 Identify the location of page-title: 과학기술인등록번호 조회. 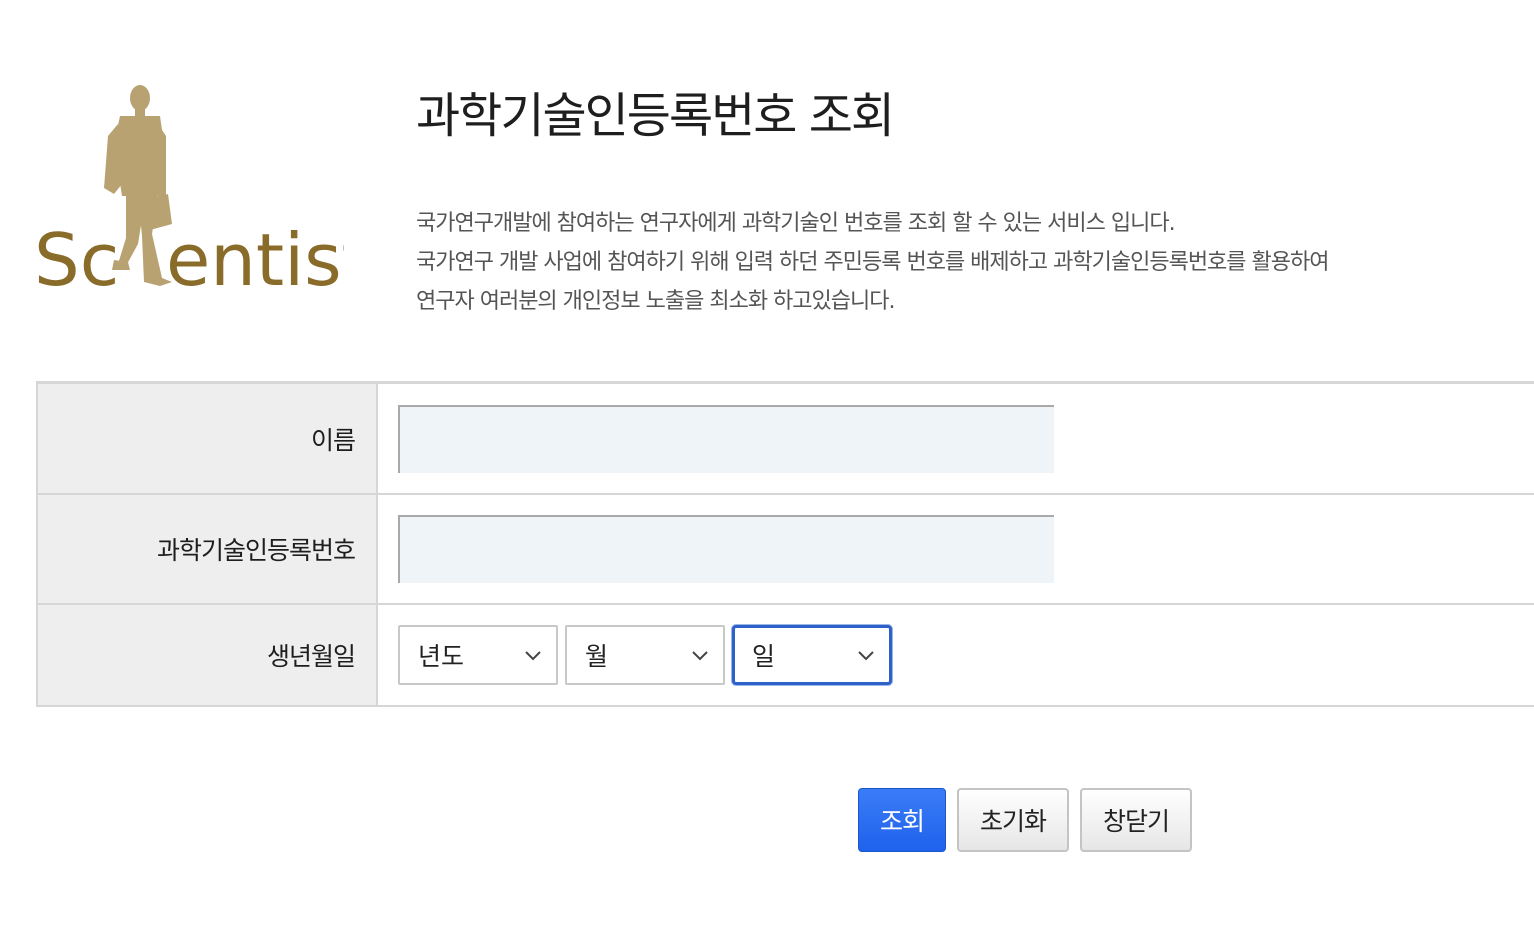
(655, 116).